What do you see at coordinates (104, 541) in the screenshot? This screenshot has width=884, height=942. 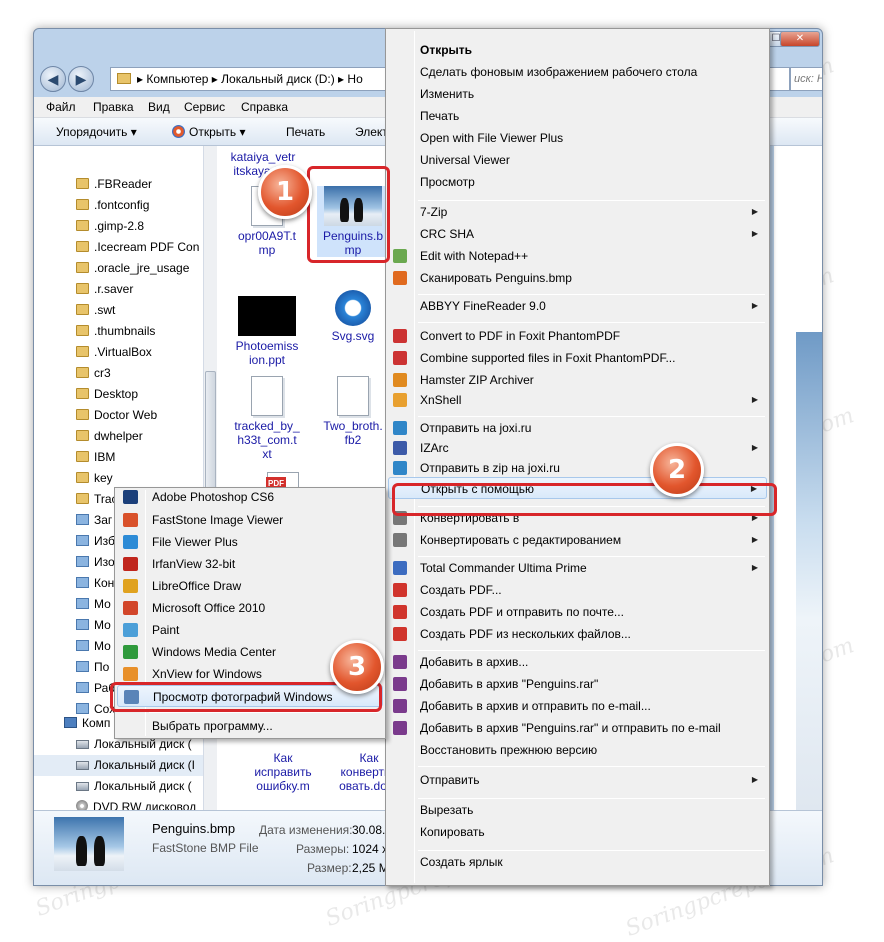 I see `nav-item-label: Изб` at bounding box center [104, 541].